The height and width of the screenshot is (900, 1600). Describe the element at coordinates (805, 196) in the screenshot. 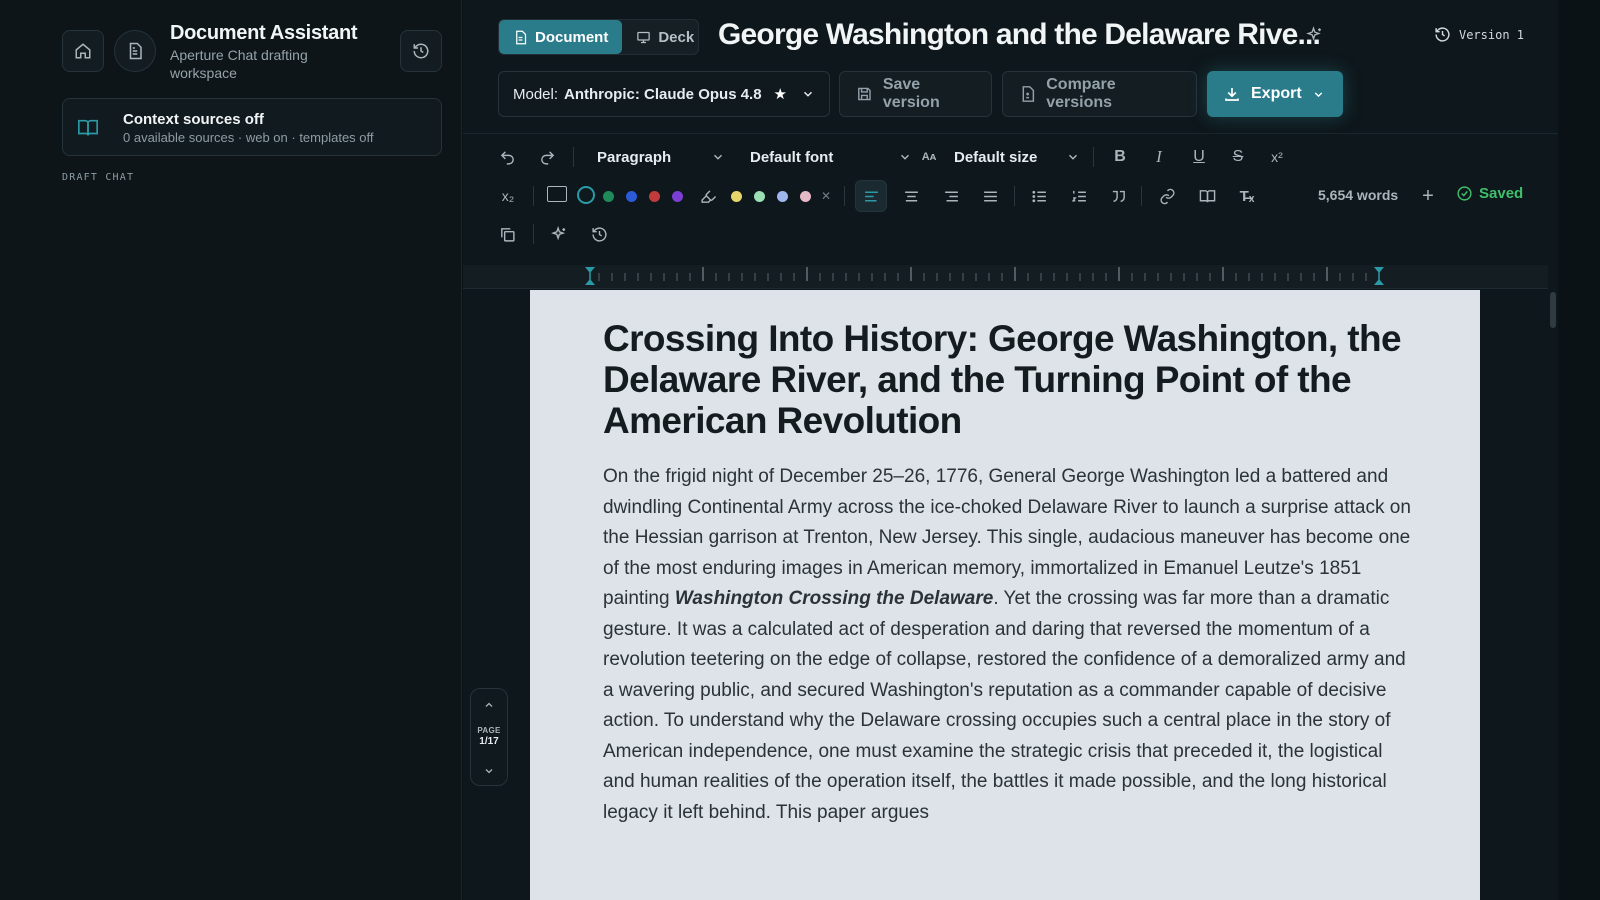

I see `highlight-pink` at that location.